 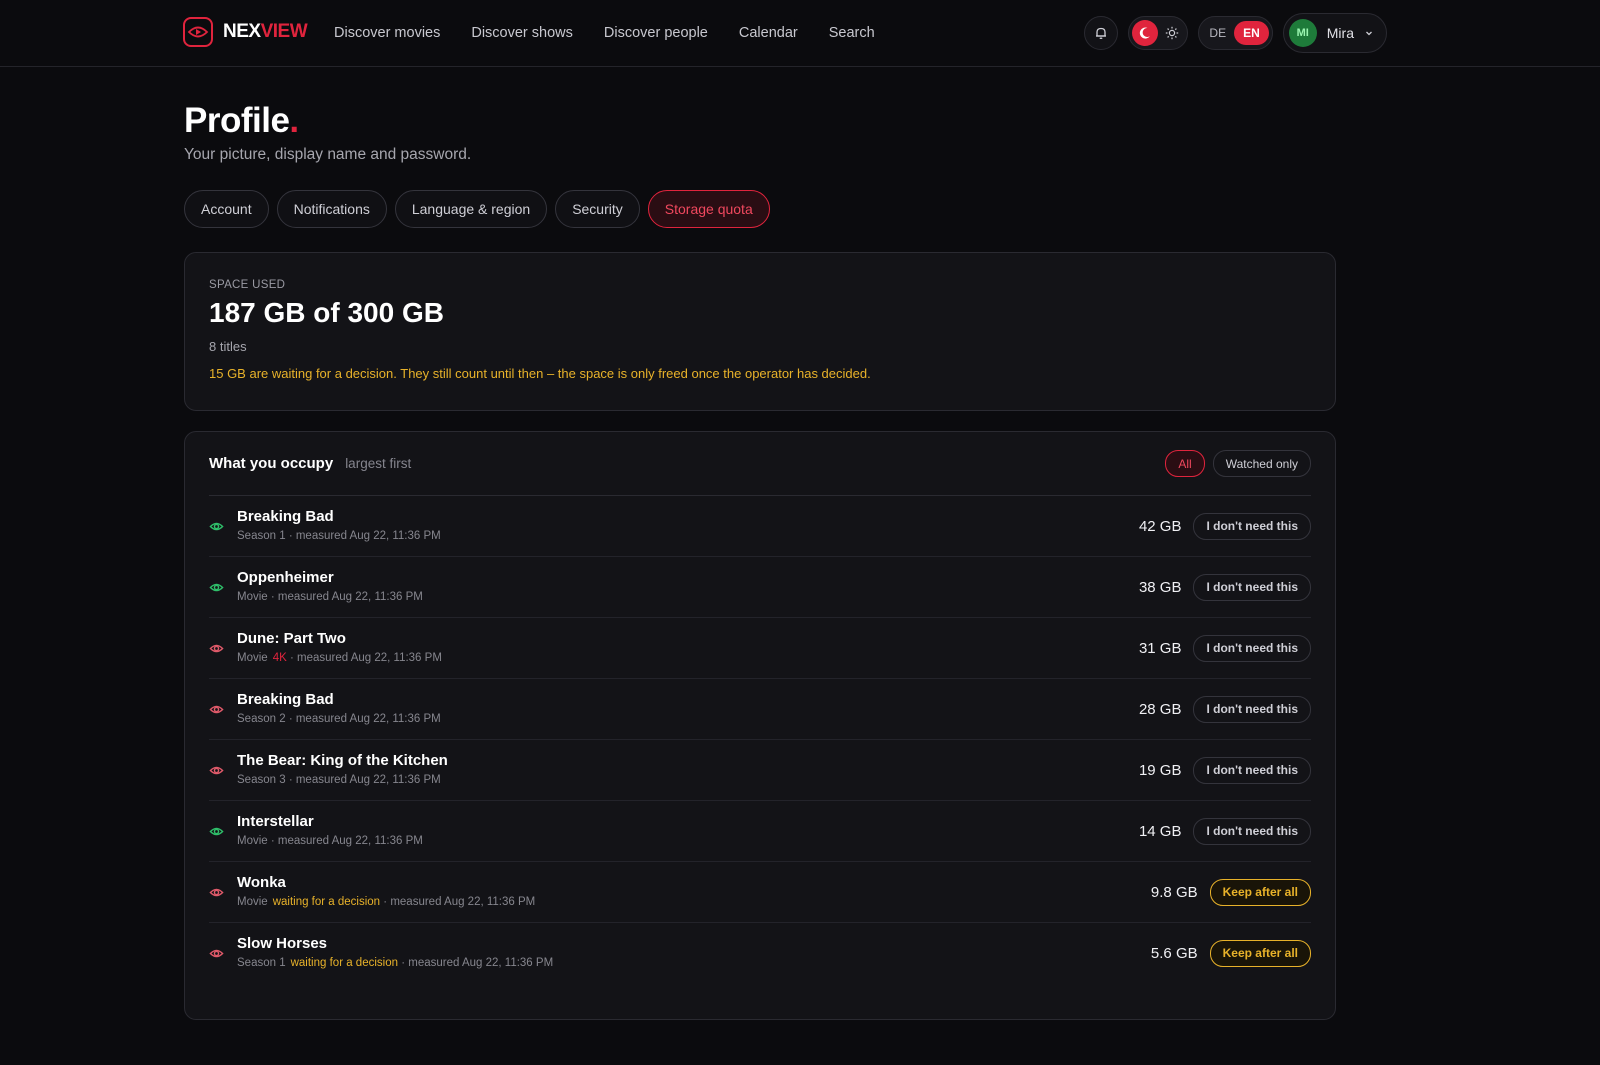 I want to click on titles-count: 8 titles, so click(x=228, y=346).